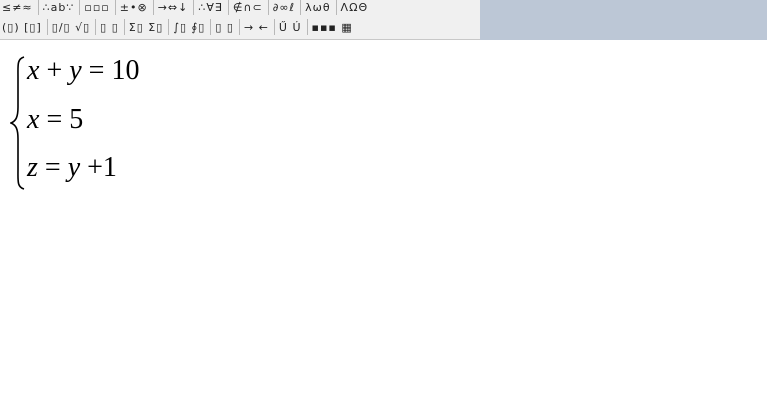  Describe the element at coordinates (110, 70) in the screenshot. I see `equals-ten: = 10` at that location.